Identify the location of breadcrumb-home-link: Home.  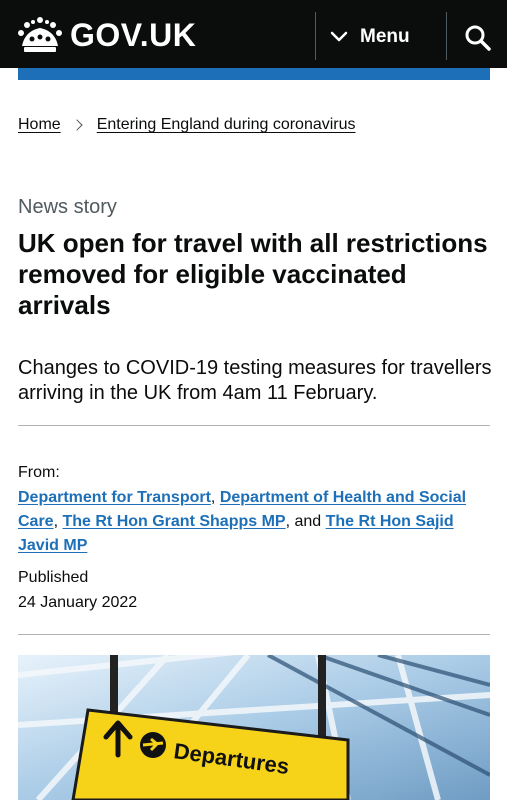
(39, 125).